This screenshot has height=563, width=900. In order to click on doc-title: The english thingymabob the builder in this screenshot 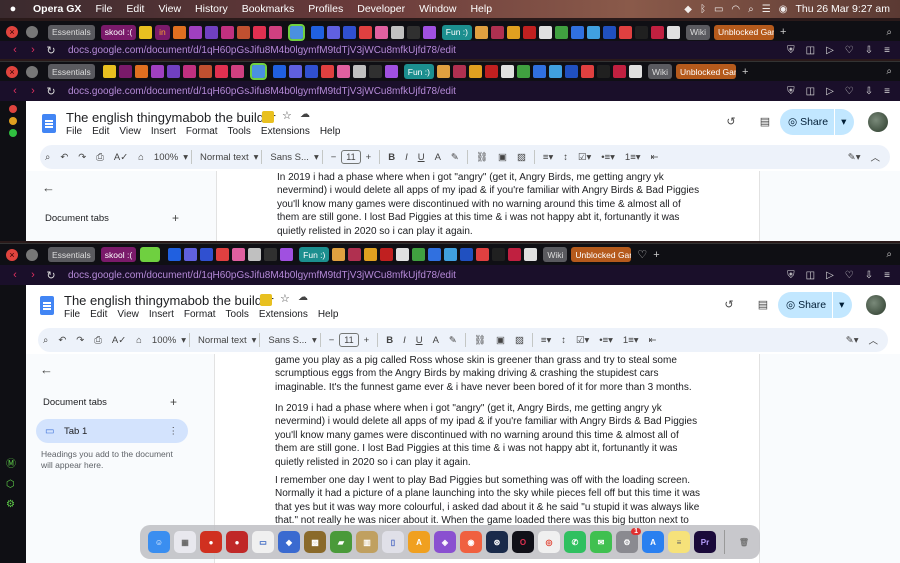, I will do `click(169, 300)`.